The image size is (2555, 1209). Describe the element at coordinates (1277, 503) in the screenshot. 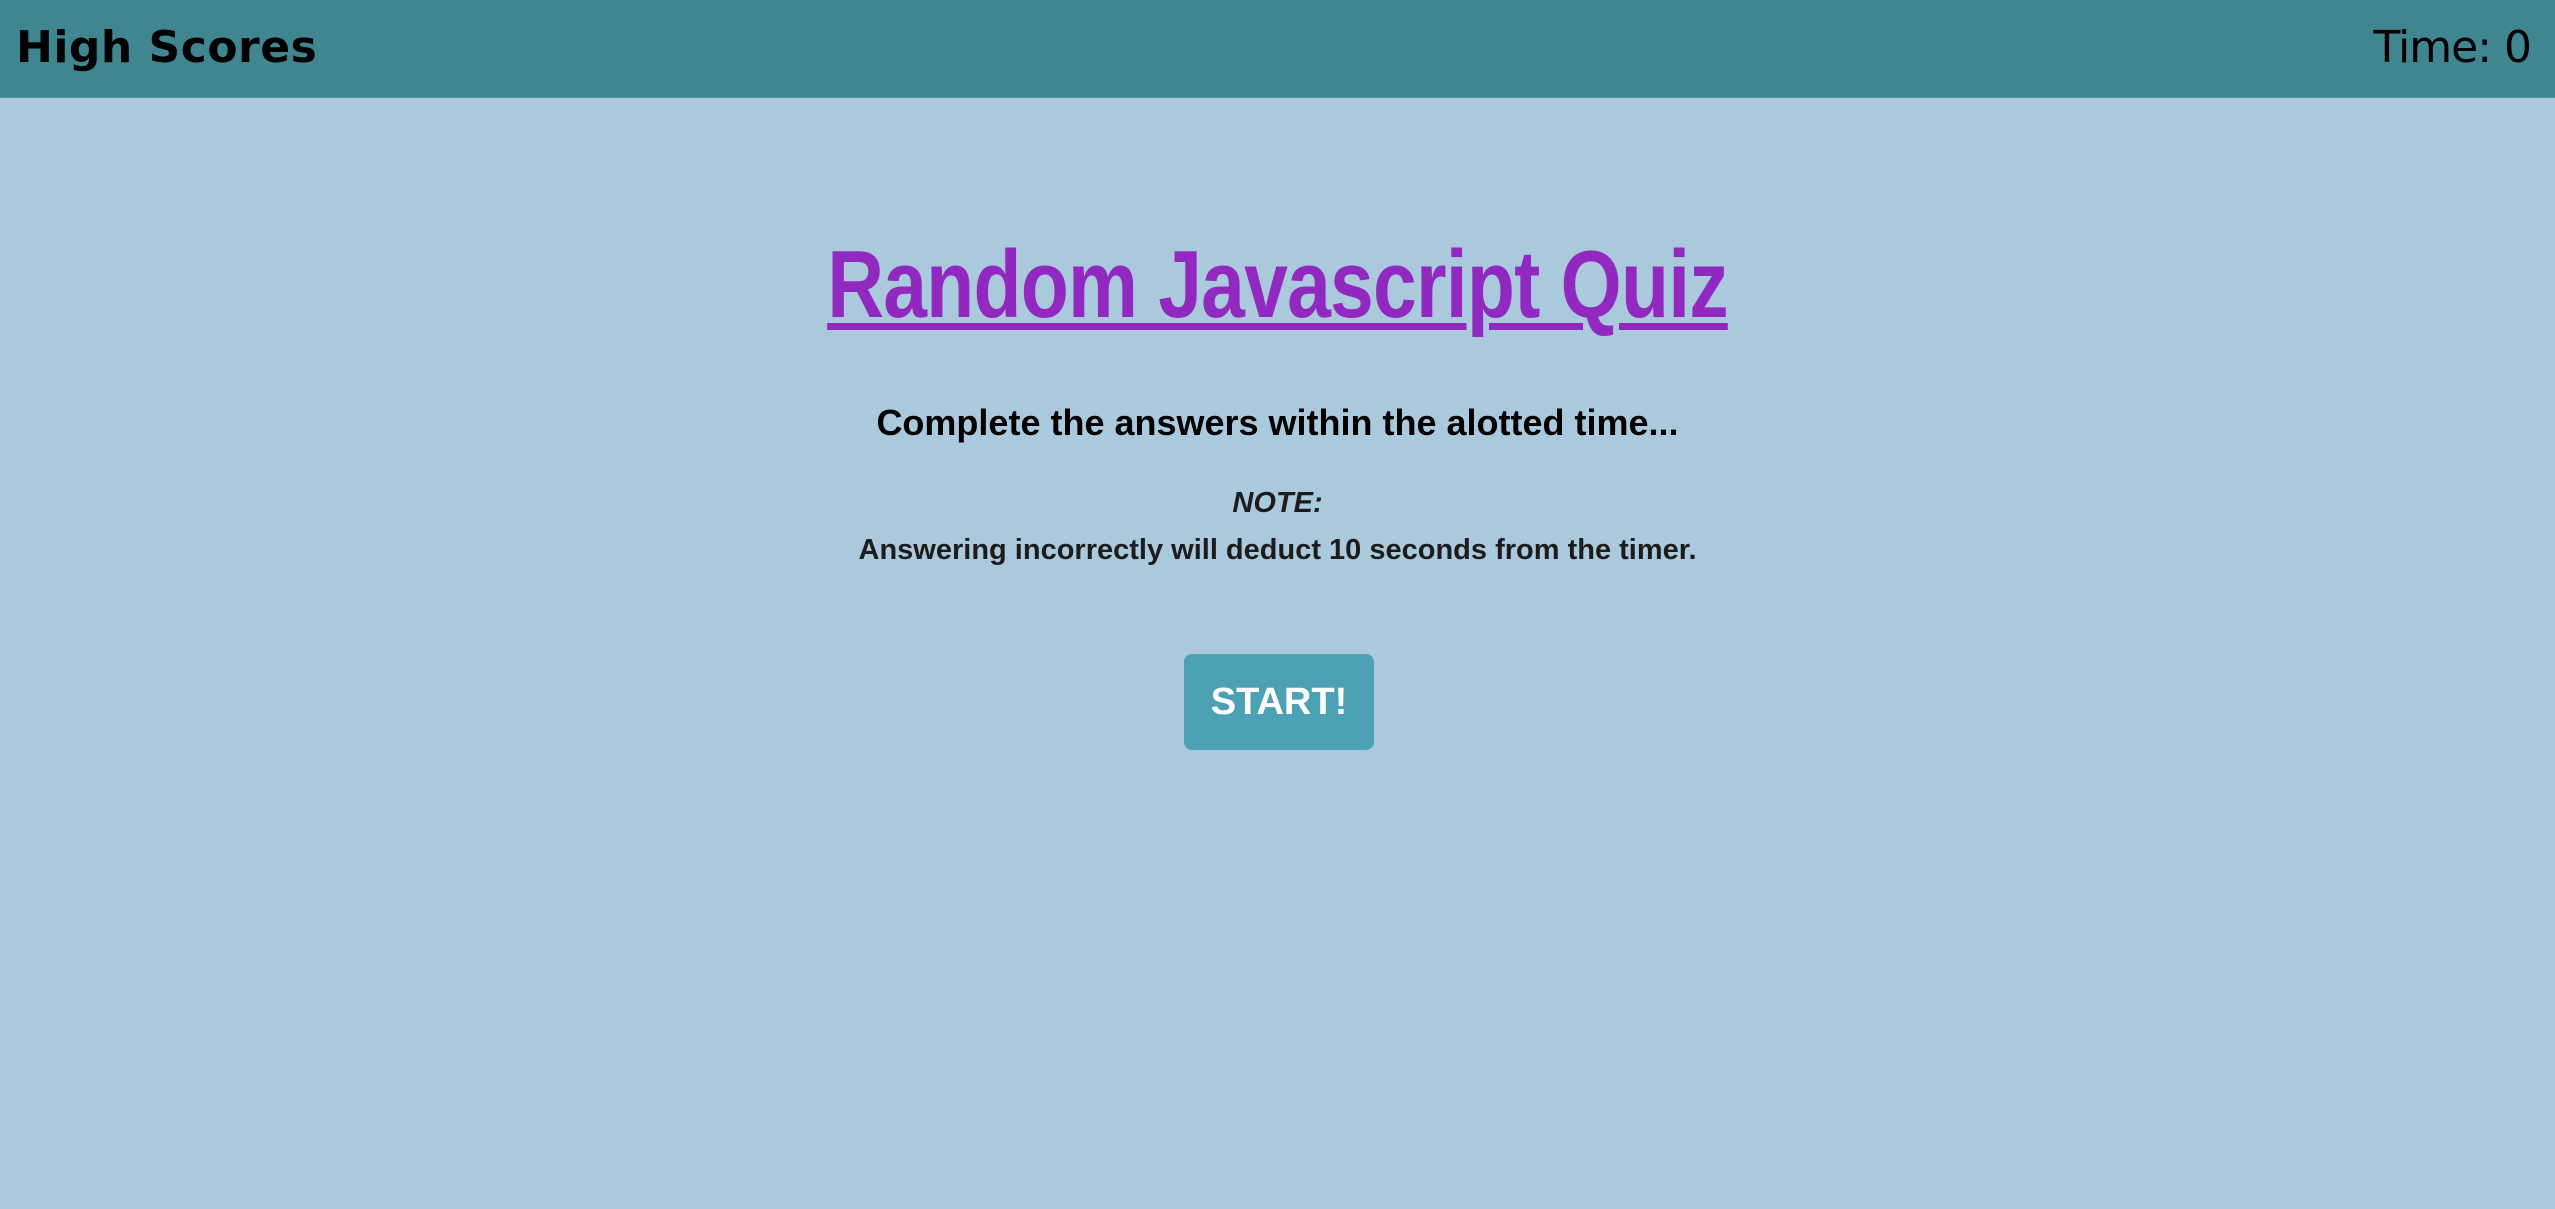

I see `note-label: NOTE:` at that location.